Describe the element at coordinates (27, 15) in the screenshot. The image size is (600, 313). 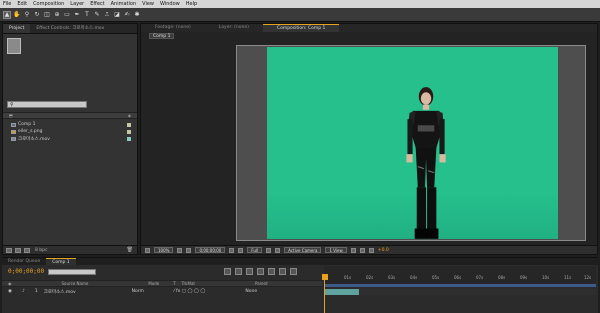
I see `zoom-tool-icon: ⚲` at that location.